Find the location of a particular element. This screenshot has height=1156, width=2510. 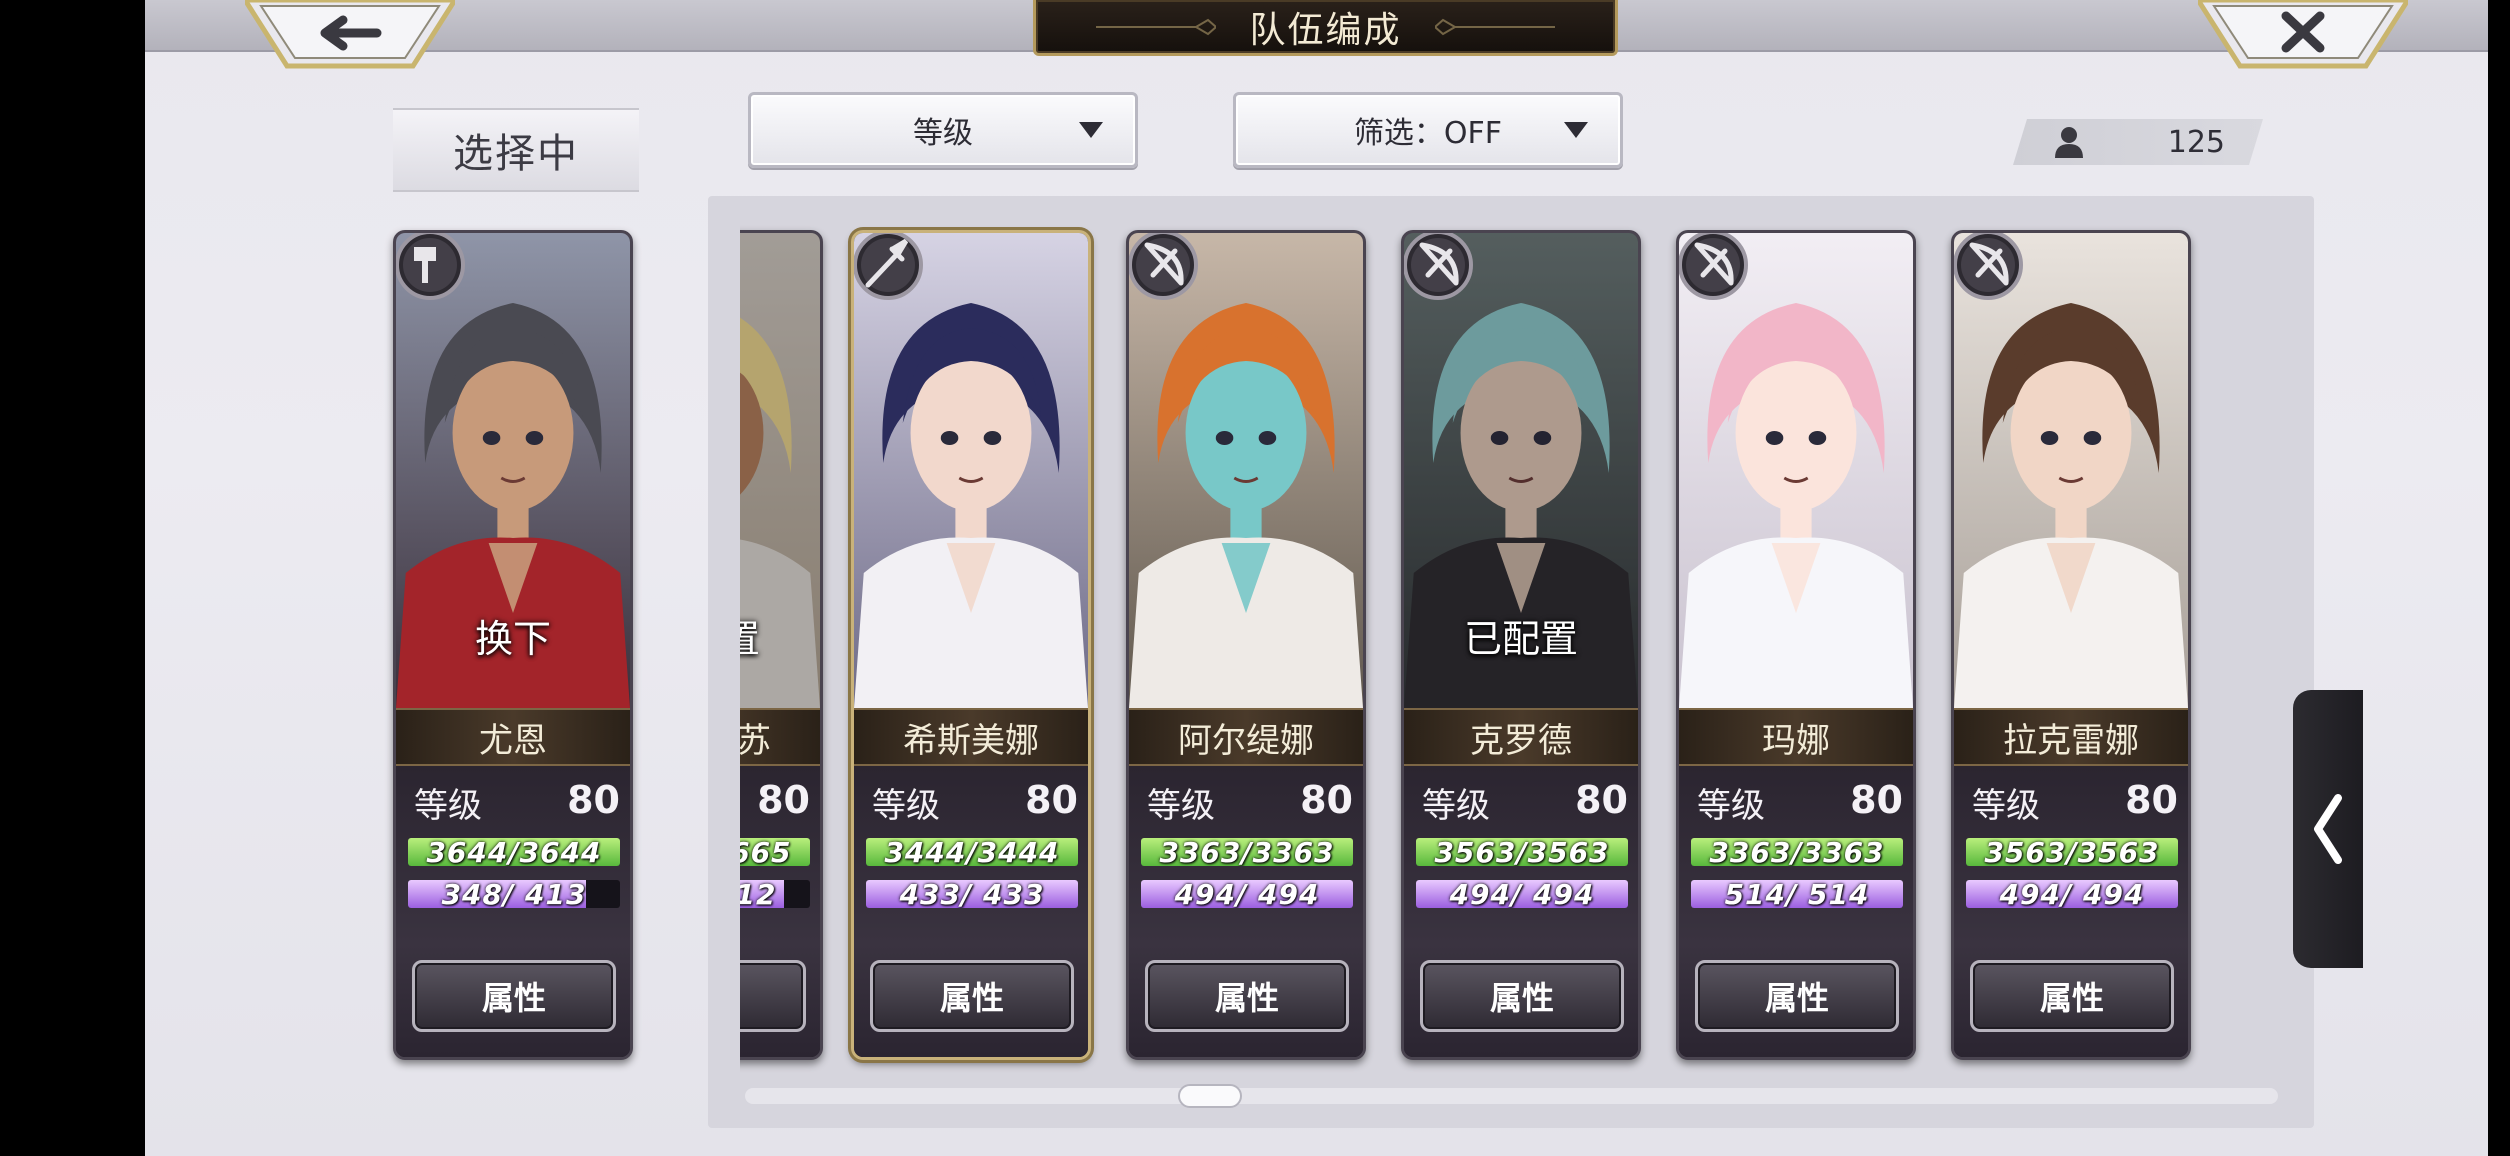

roster-character-card: 拉克雷娜 等级 80 3563/3563 494/ 494 属性 is located at coordinates (2071, 645).